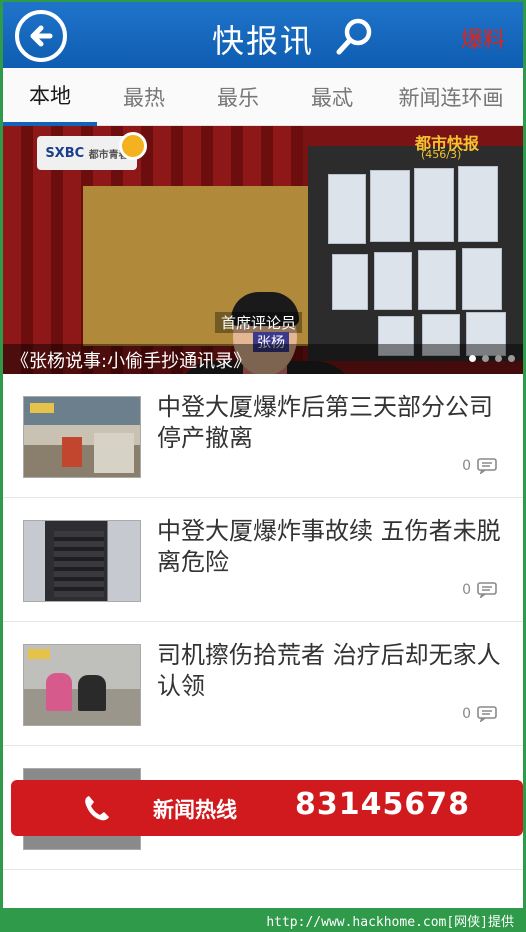 The width and height of the screenshot is (526, 932). I want to click on news-list-item: 司机擦伤拾荒者 治疗后却无家人认领 0, so click(263, 684).